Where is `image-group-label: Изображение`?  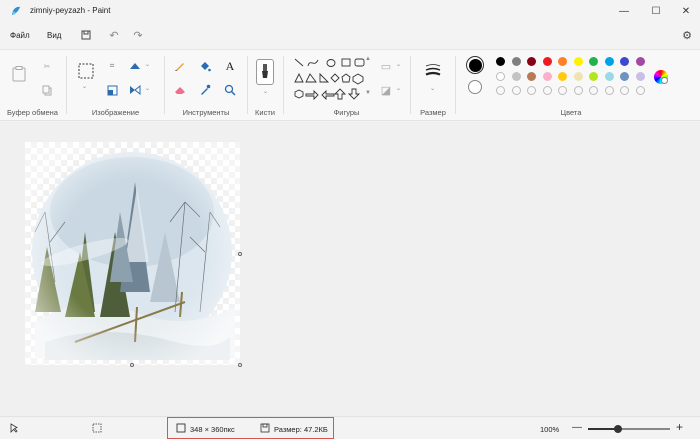 image-group-label: Изображение is located at coordinates (115, 112).